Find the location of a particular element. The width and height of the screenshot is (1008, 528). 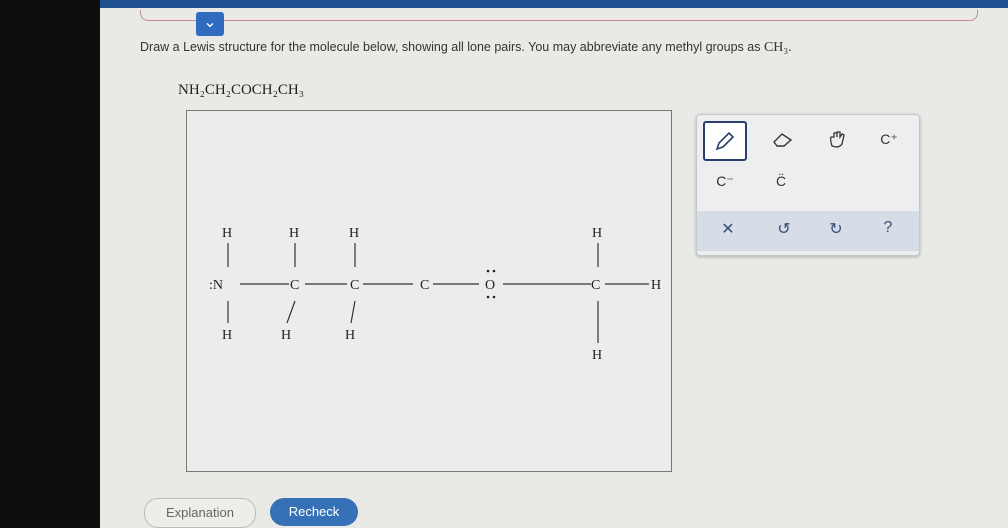

eraser-tool is located at coordinates (783, 139).